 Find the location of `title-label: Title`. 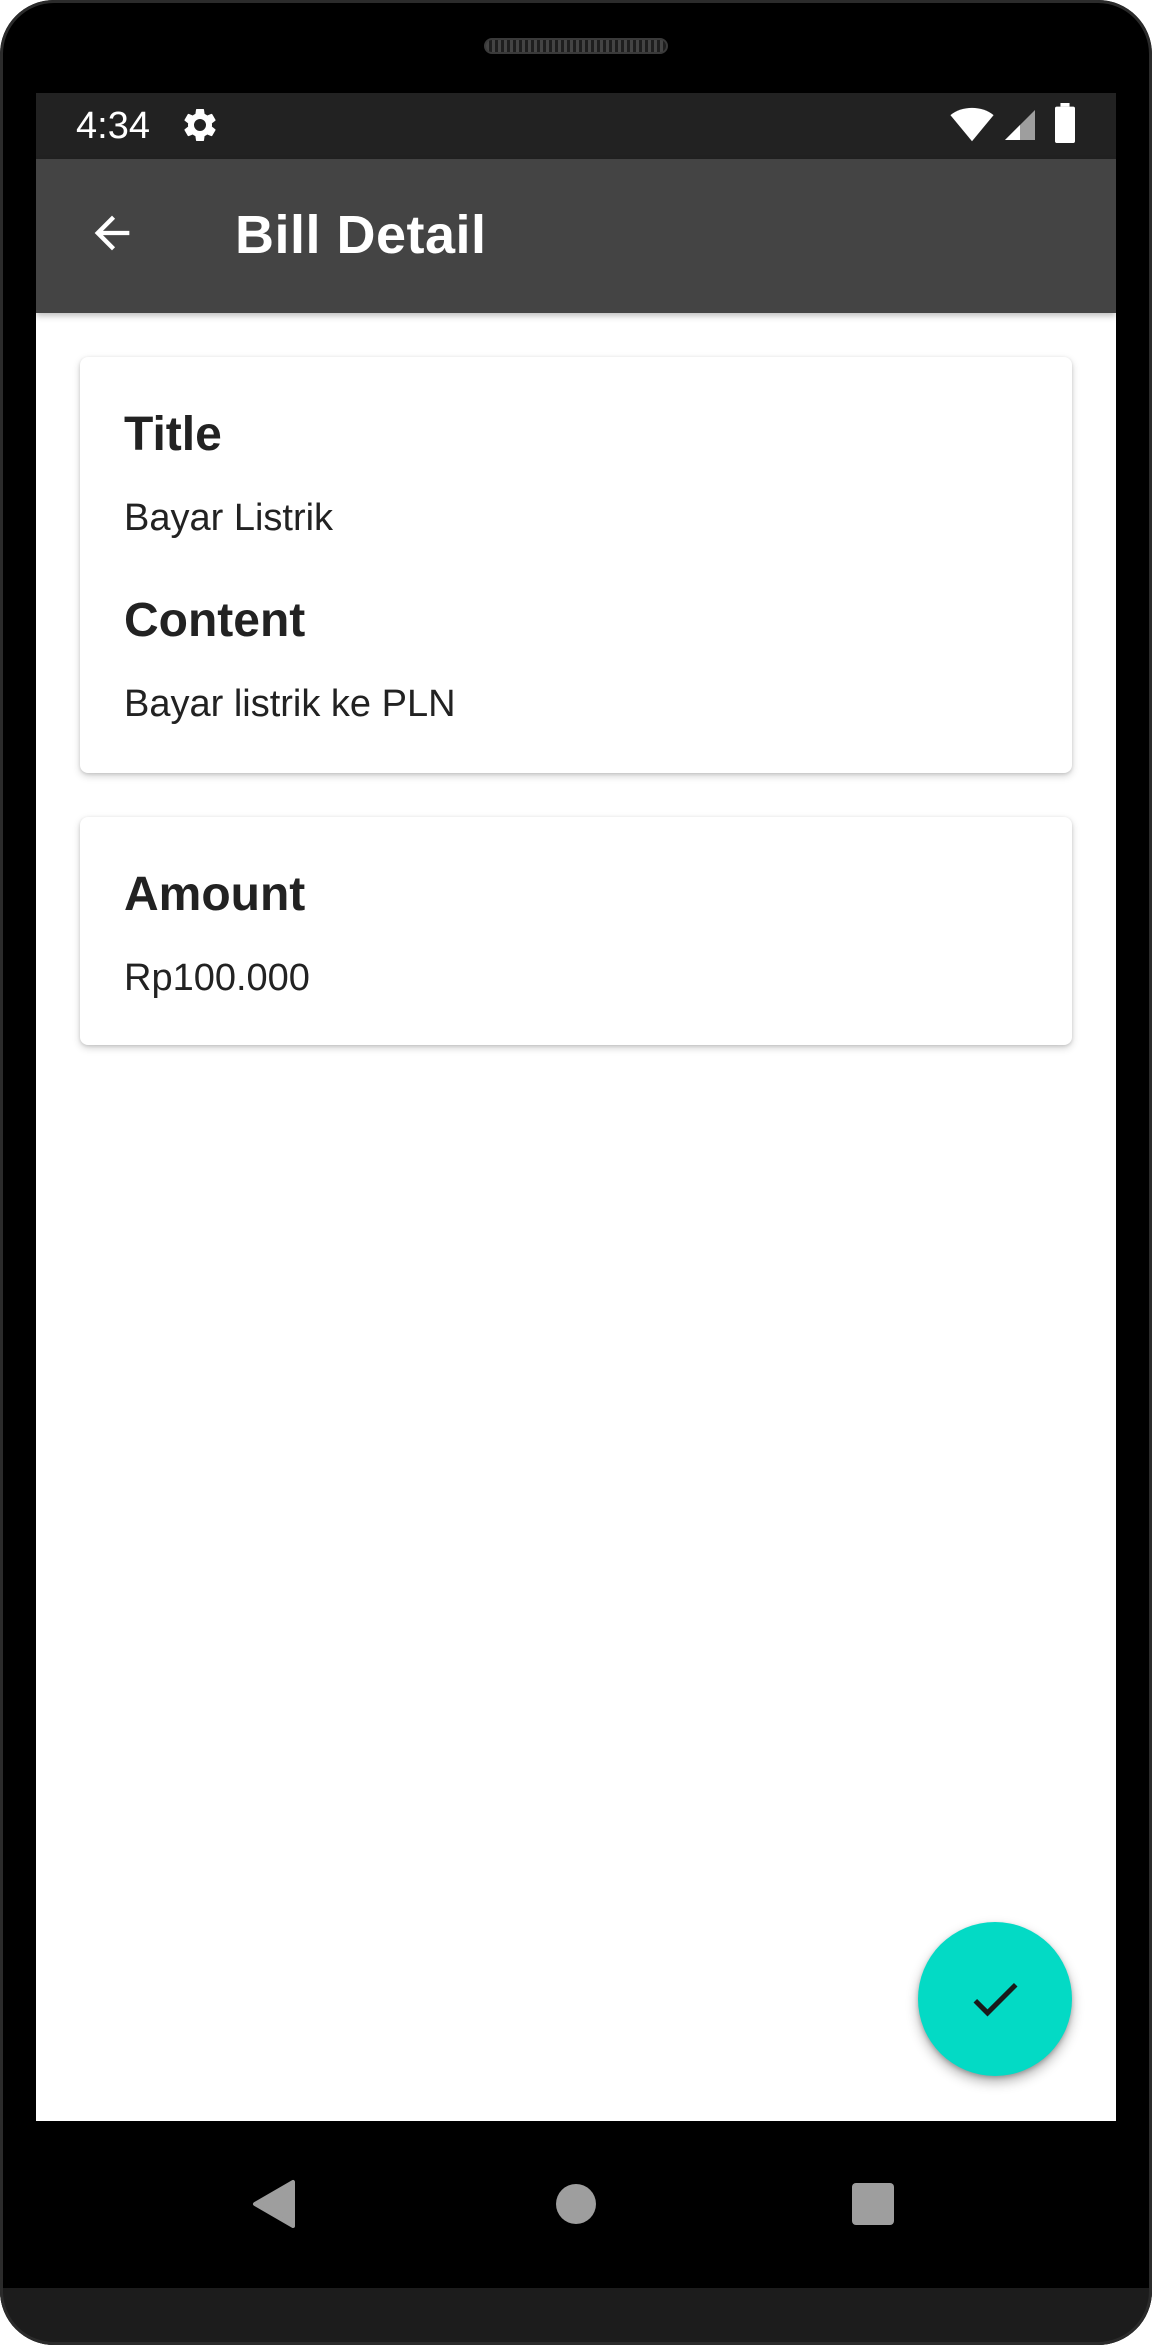

title-label: Title is located at coordinates (173, 434).